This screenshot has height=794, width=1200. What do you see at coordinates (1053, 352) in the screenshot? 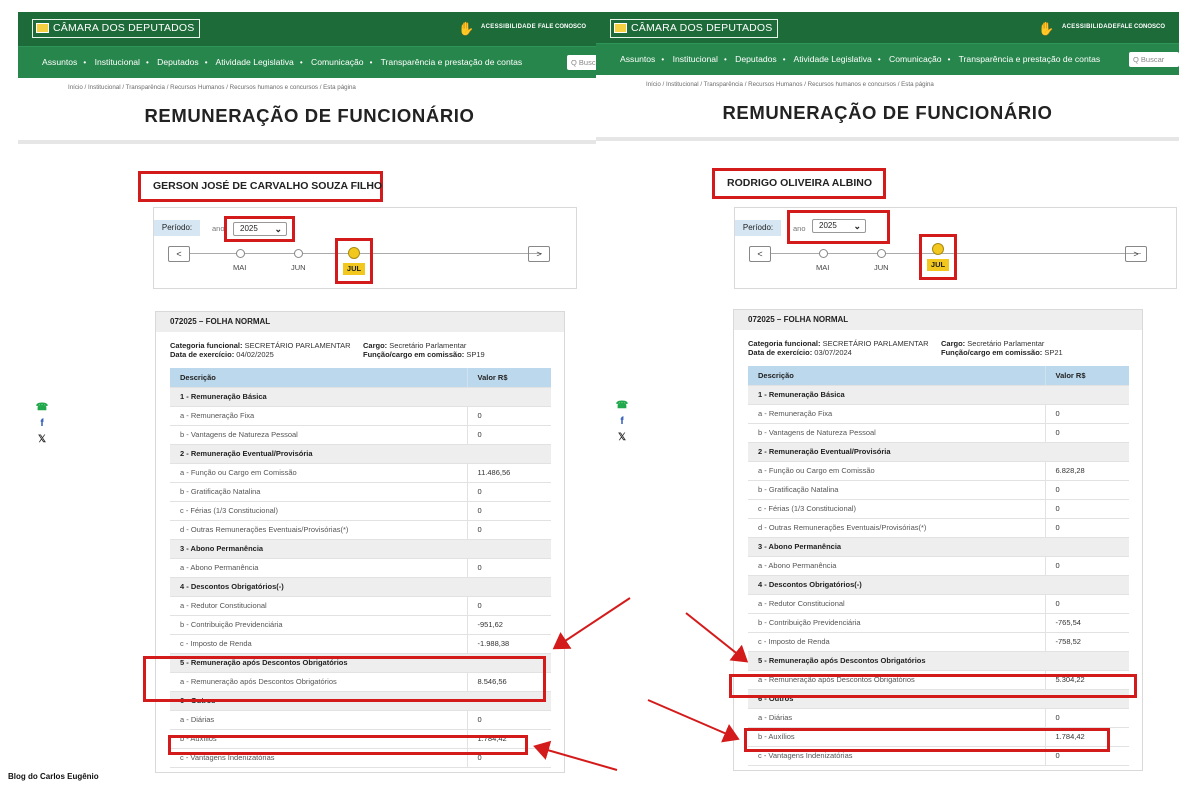
I see `funcao-value: SP21` at bounding box center [1053, 352].